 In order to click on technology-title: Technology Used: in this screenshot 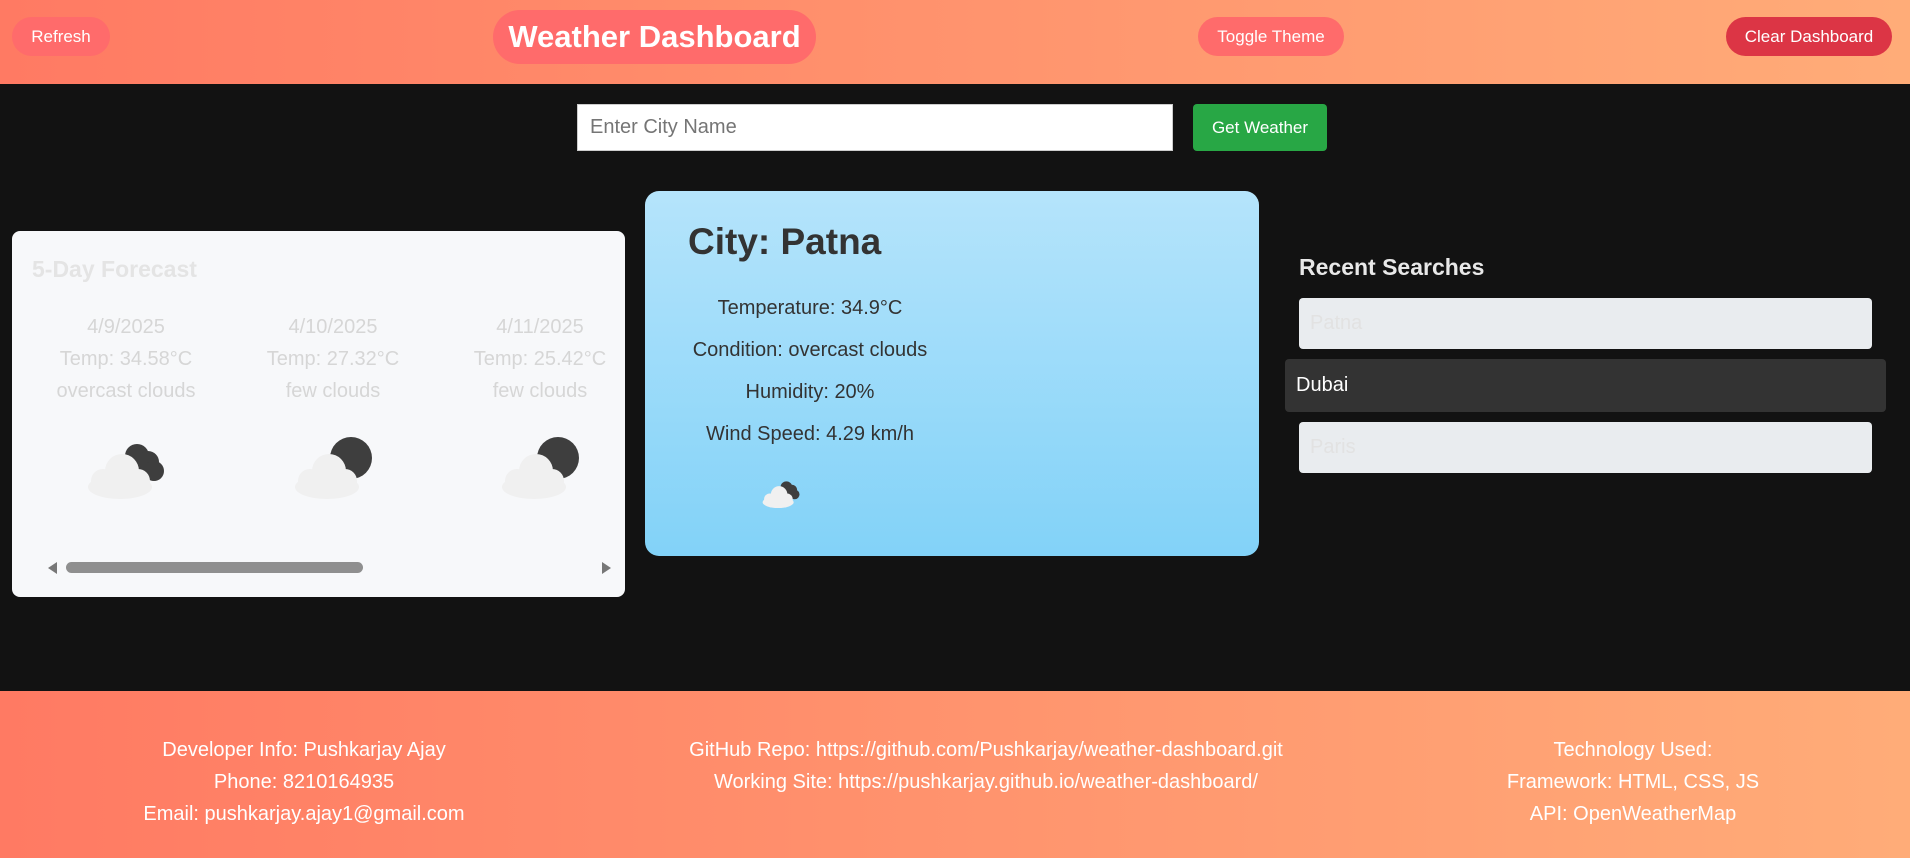, I will do `click(1633, 750)`.